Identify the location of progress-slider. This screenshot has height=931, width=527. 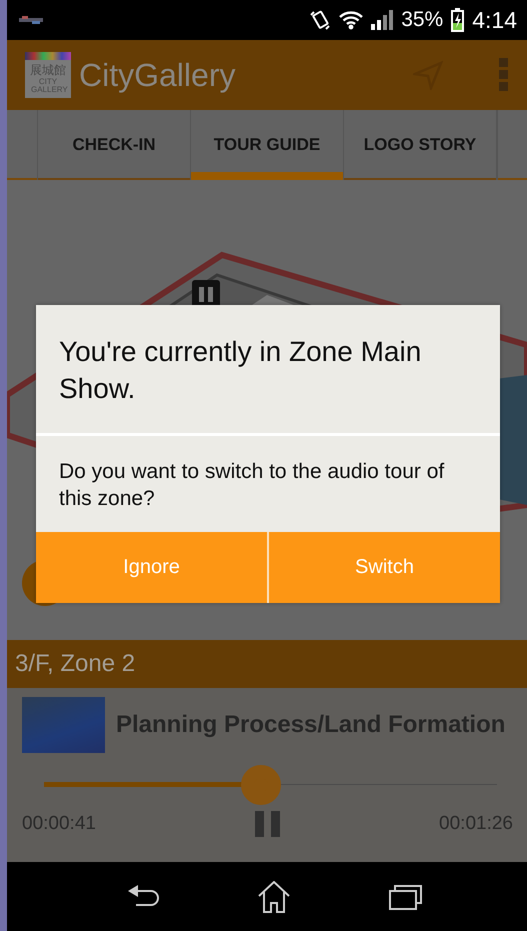
(270, 785).